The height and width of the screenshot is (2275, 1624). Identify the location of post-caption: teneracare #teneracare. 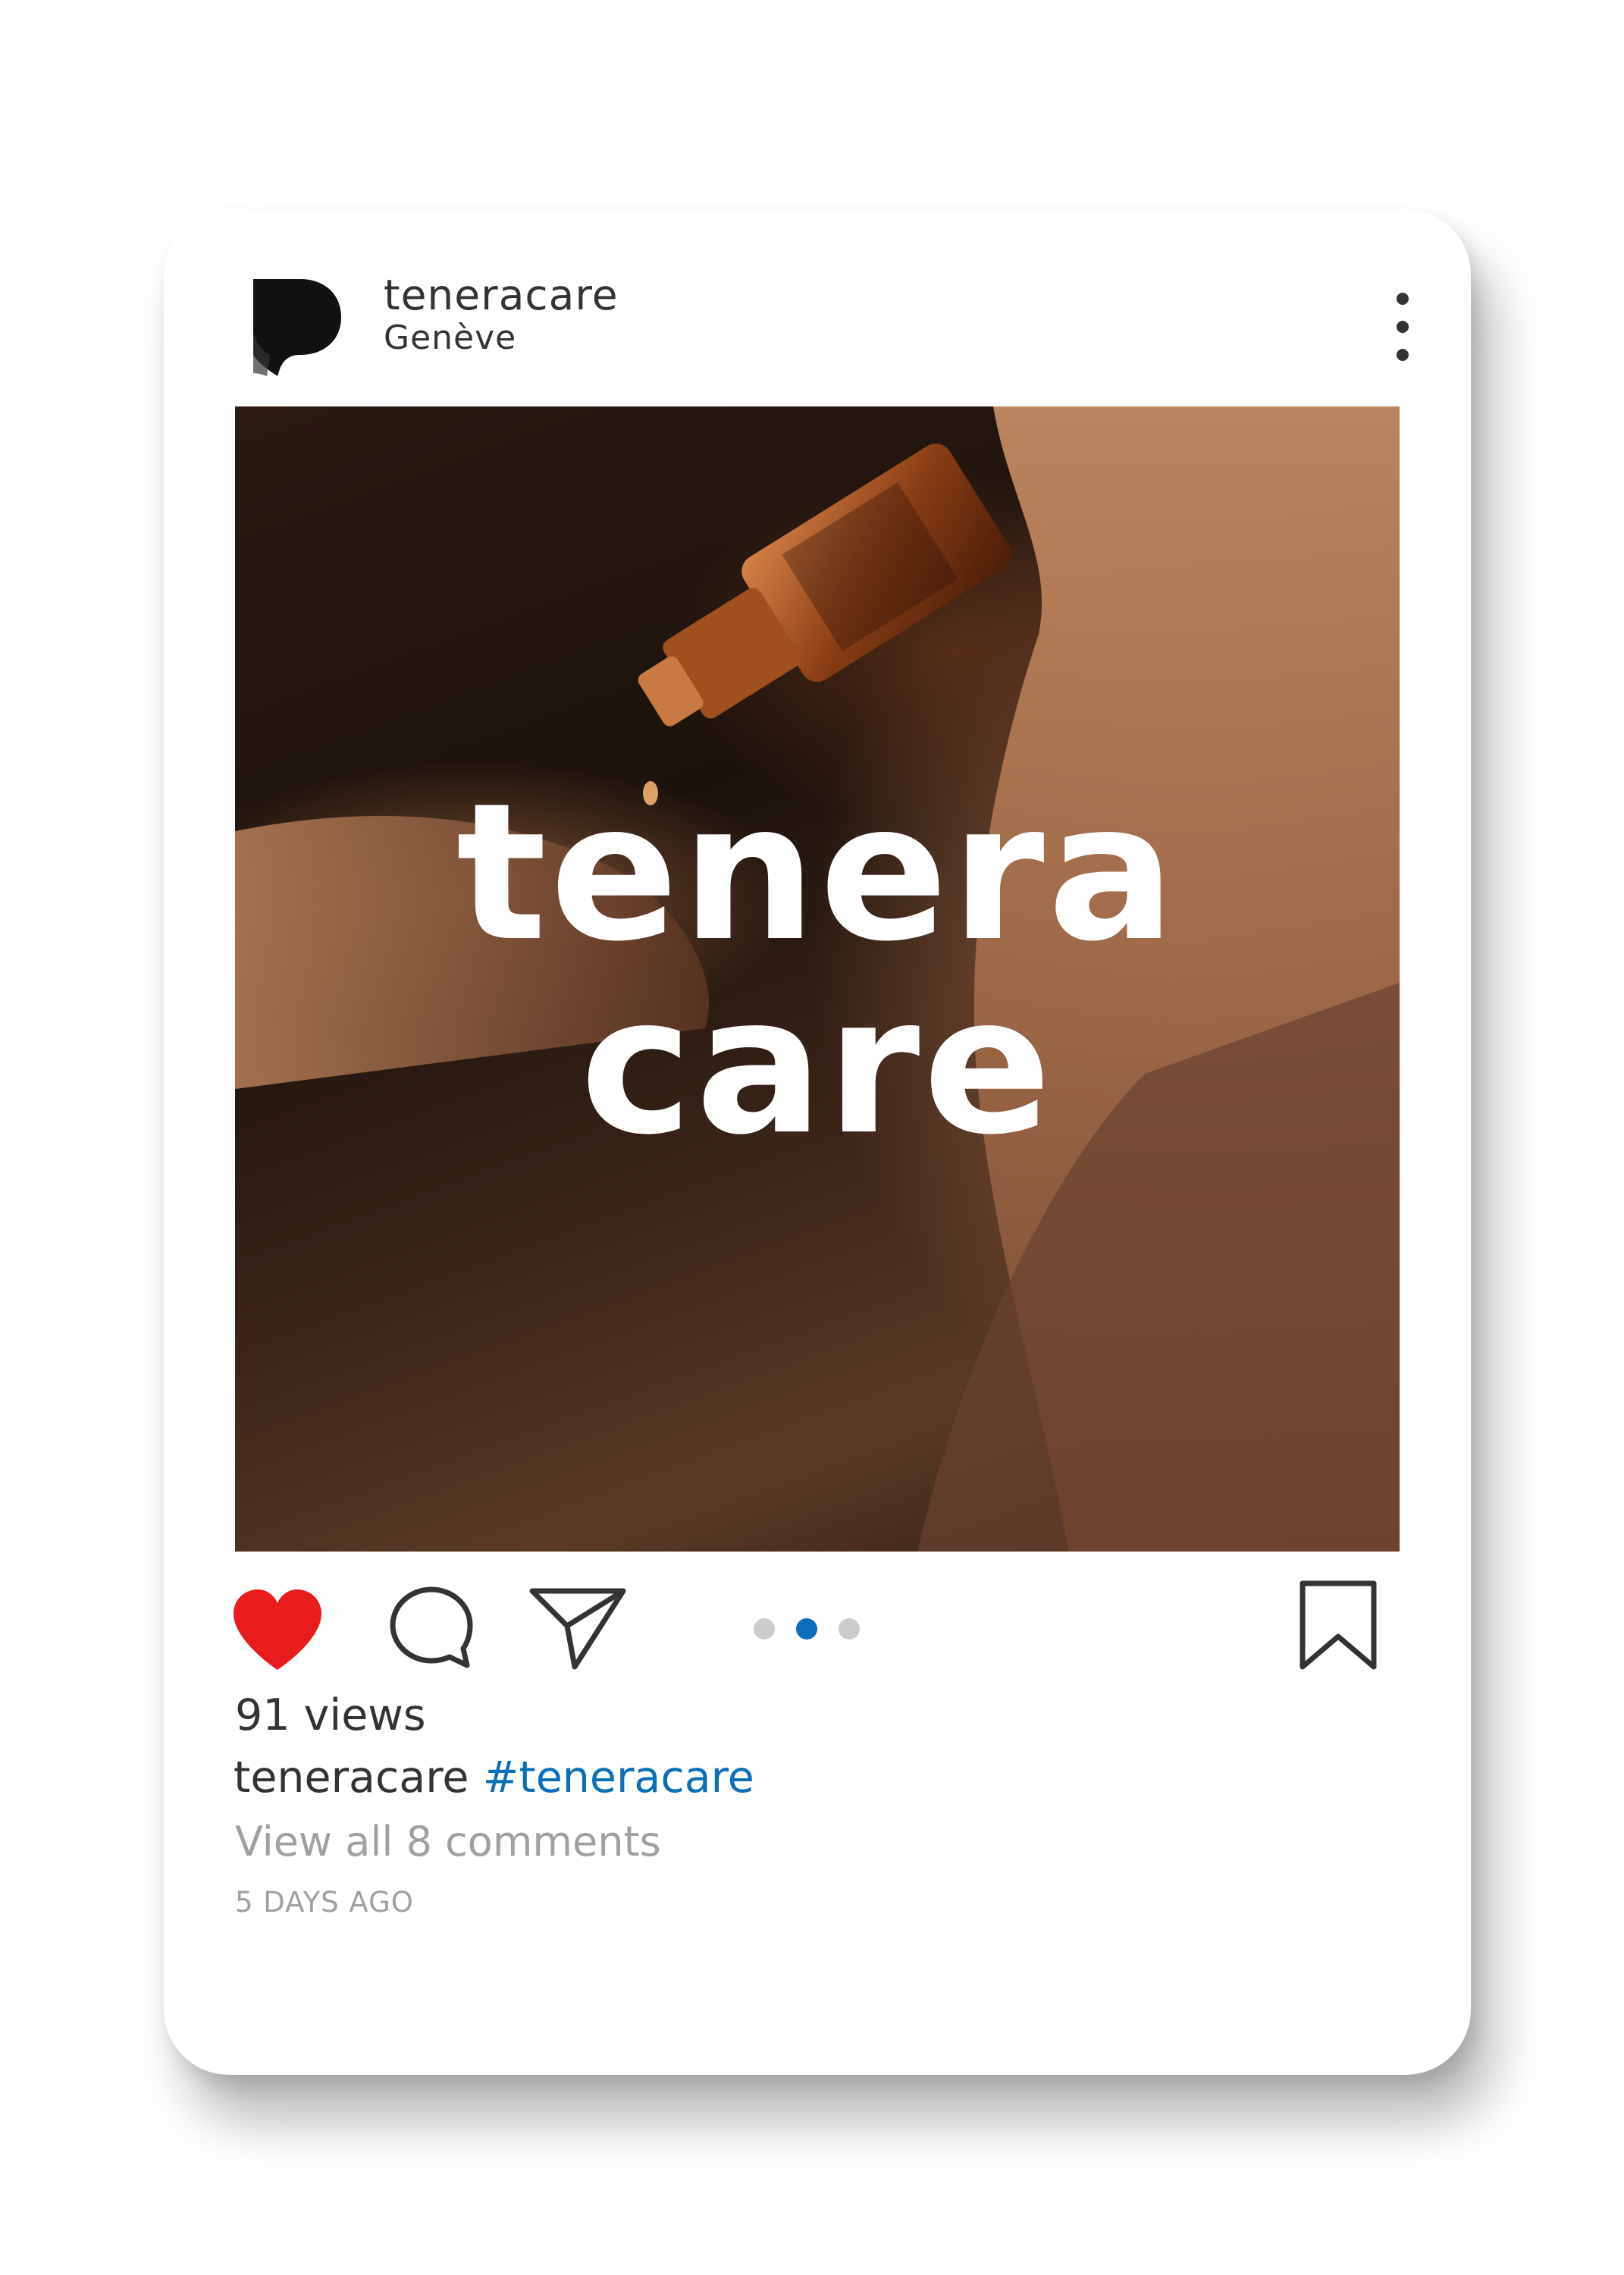
(494, 1778).